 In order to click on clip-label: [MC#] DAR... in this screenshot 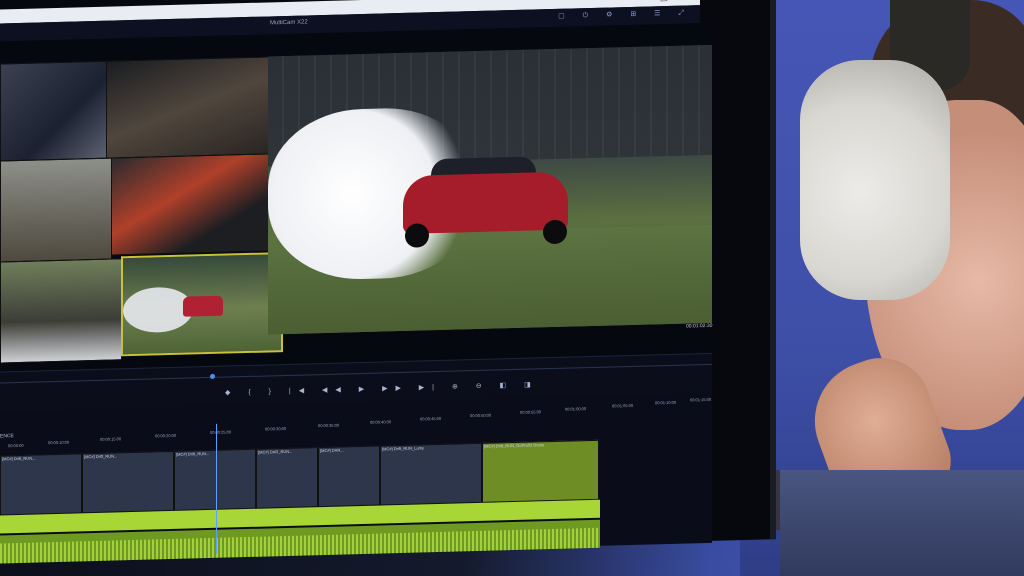, I will do `click(332, 450)`.